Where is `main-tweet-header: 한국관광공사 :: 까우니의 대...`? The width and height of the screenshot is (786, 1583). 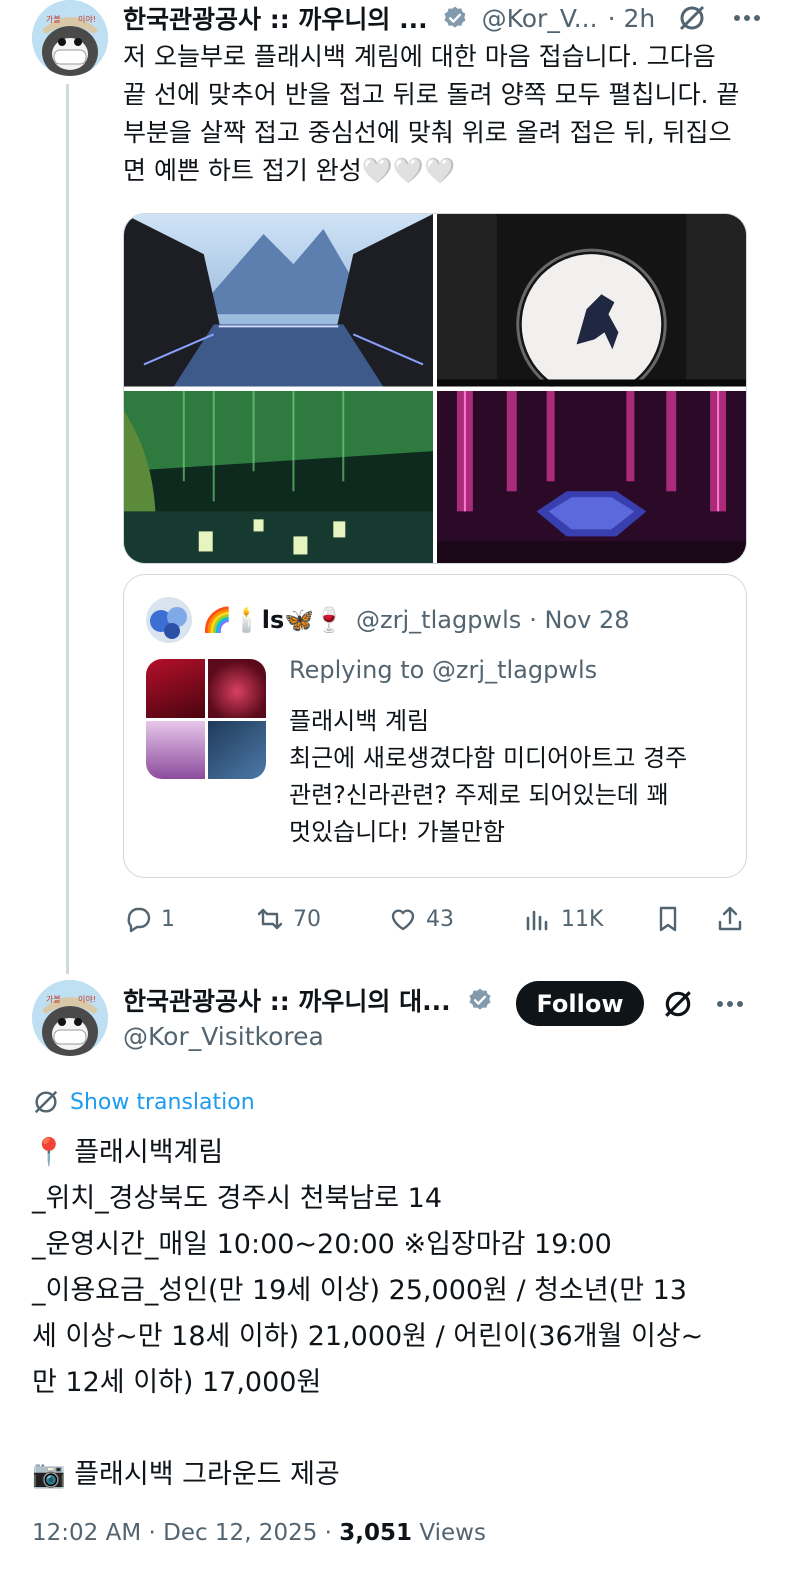
main-tweet-header: 한국관광공사 :: 까우니의 대... is located at coordinates (308, 1000).